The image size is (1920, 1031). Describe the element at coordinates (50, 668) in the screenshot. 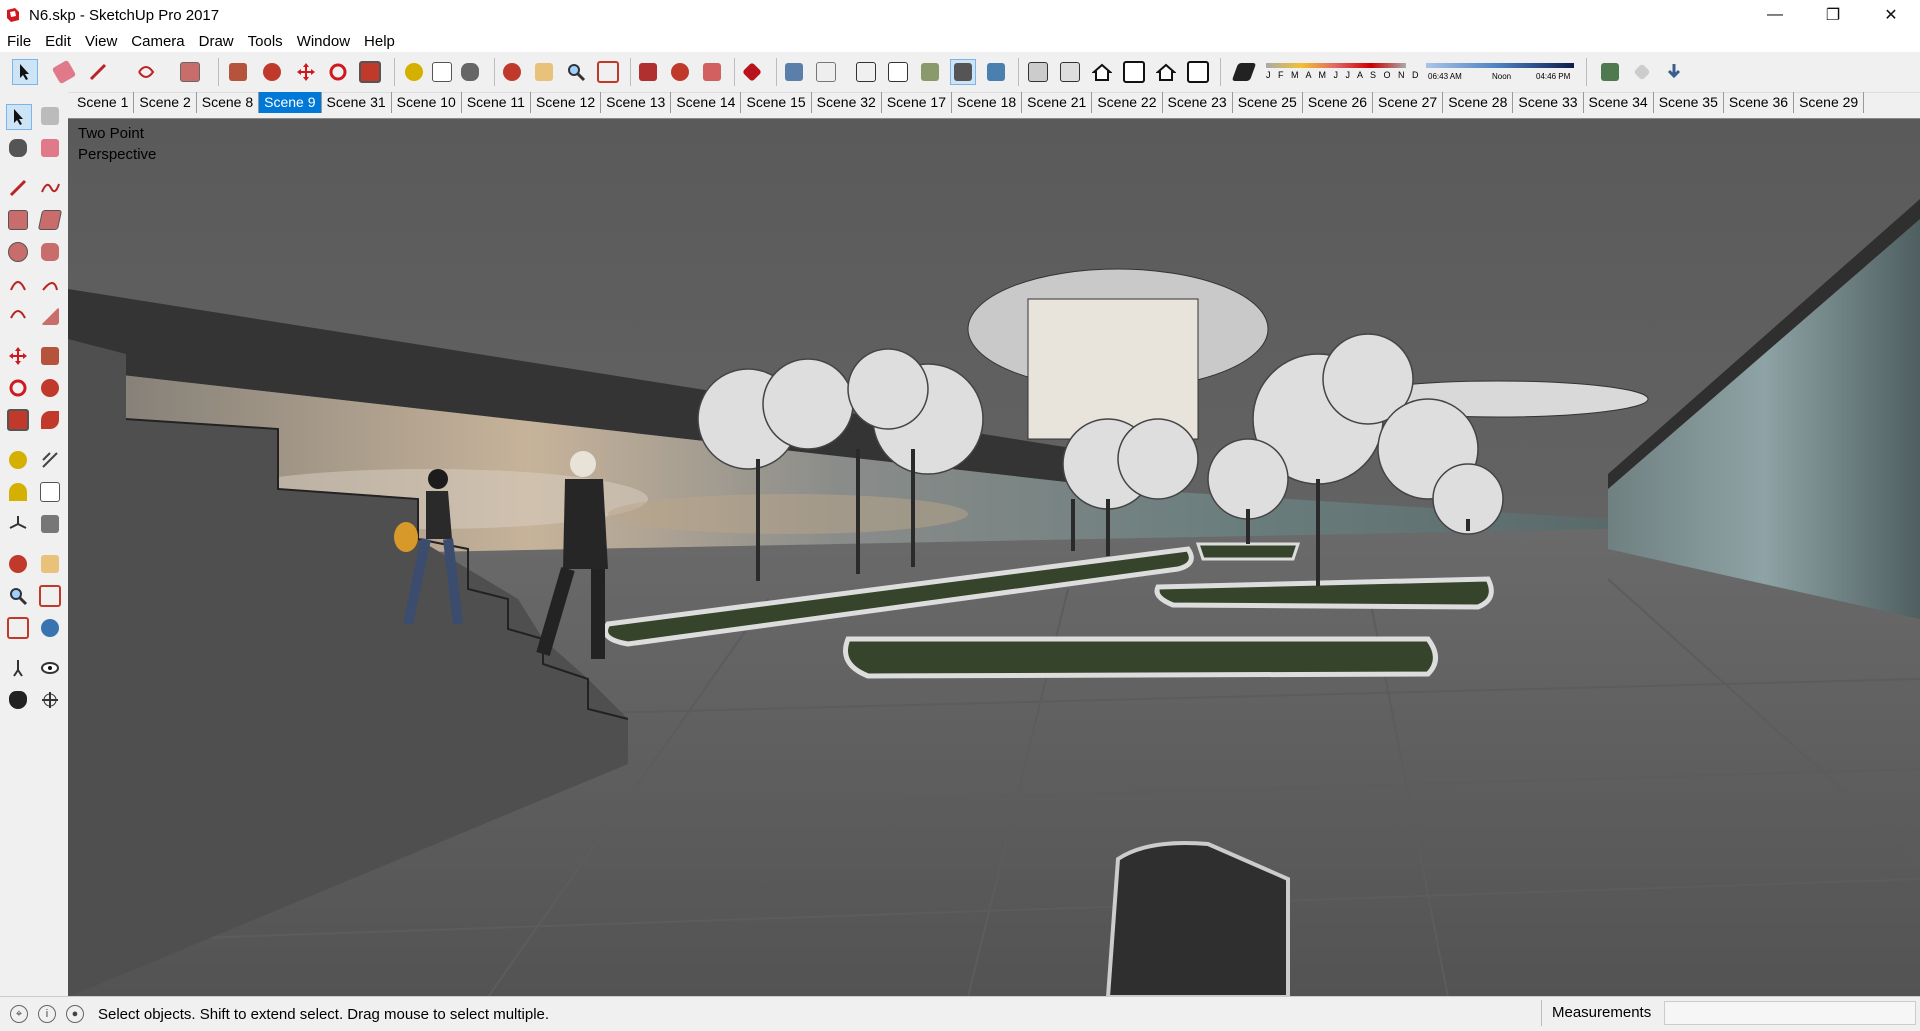

I see `look-around-icon` at that location.